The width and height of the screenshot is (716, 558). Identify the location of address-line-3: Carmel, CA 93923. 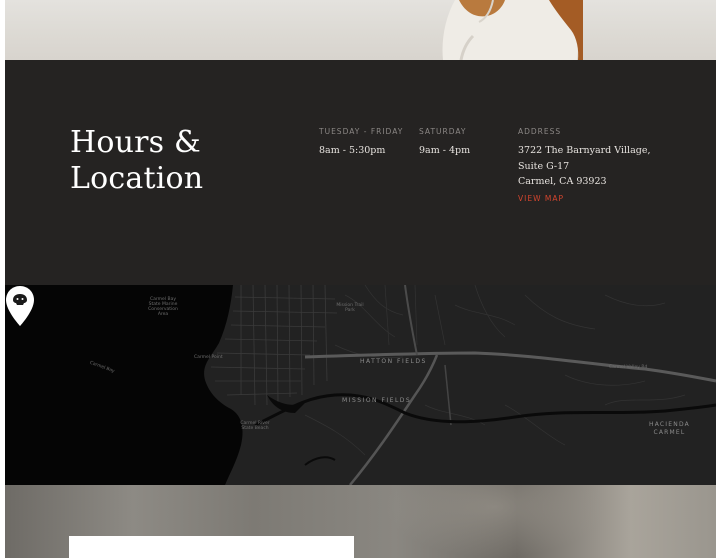
(562, 181).